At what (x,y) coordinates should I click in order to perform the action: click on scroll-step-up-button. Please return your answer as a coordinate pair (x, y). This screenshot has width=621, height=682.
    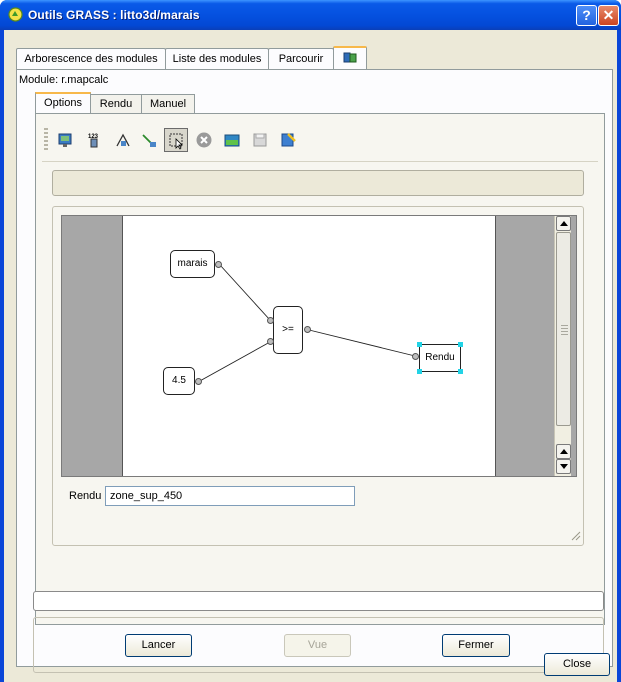
    Looking at the image, I should click on (563, 451).